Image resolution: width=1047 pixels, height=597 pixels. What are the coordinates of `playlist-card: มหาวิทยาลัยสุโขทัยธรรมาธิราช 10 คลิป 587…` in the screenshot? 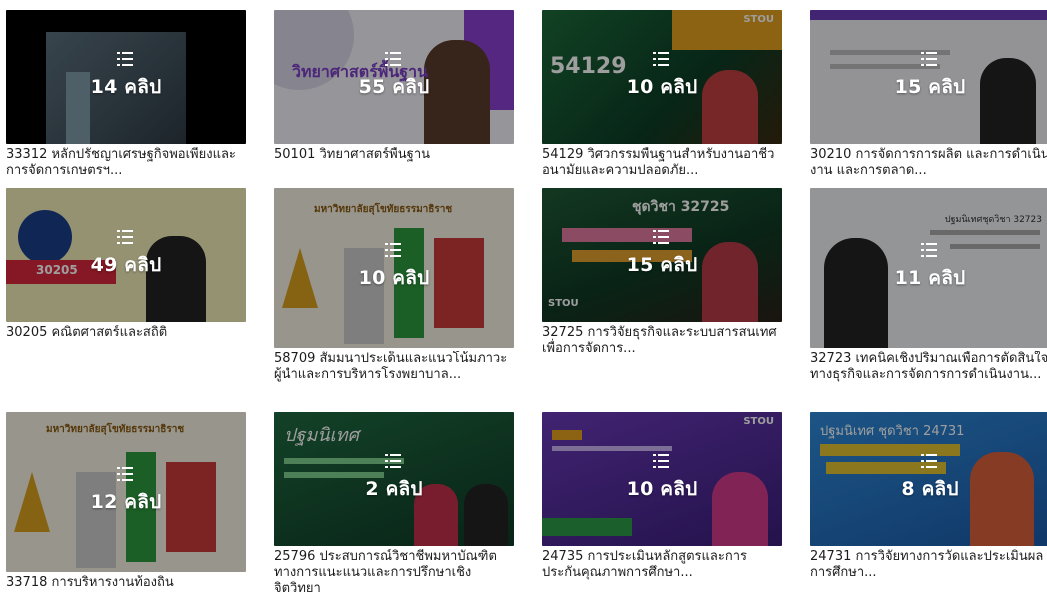 It's located at (394, 285).